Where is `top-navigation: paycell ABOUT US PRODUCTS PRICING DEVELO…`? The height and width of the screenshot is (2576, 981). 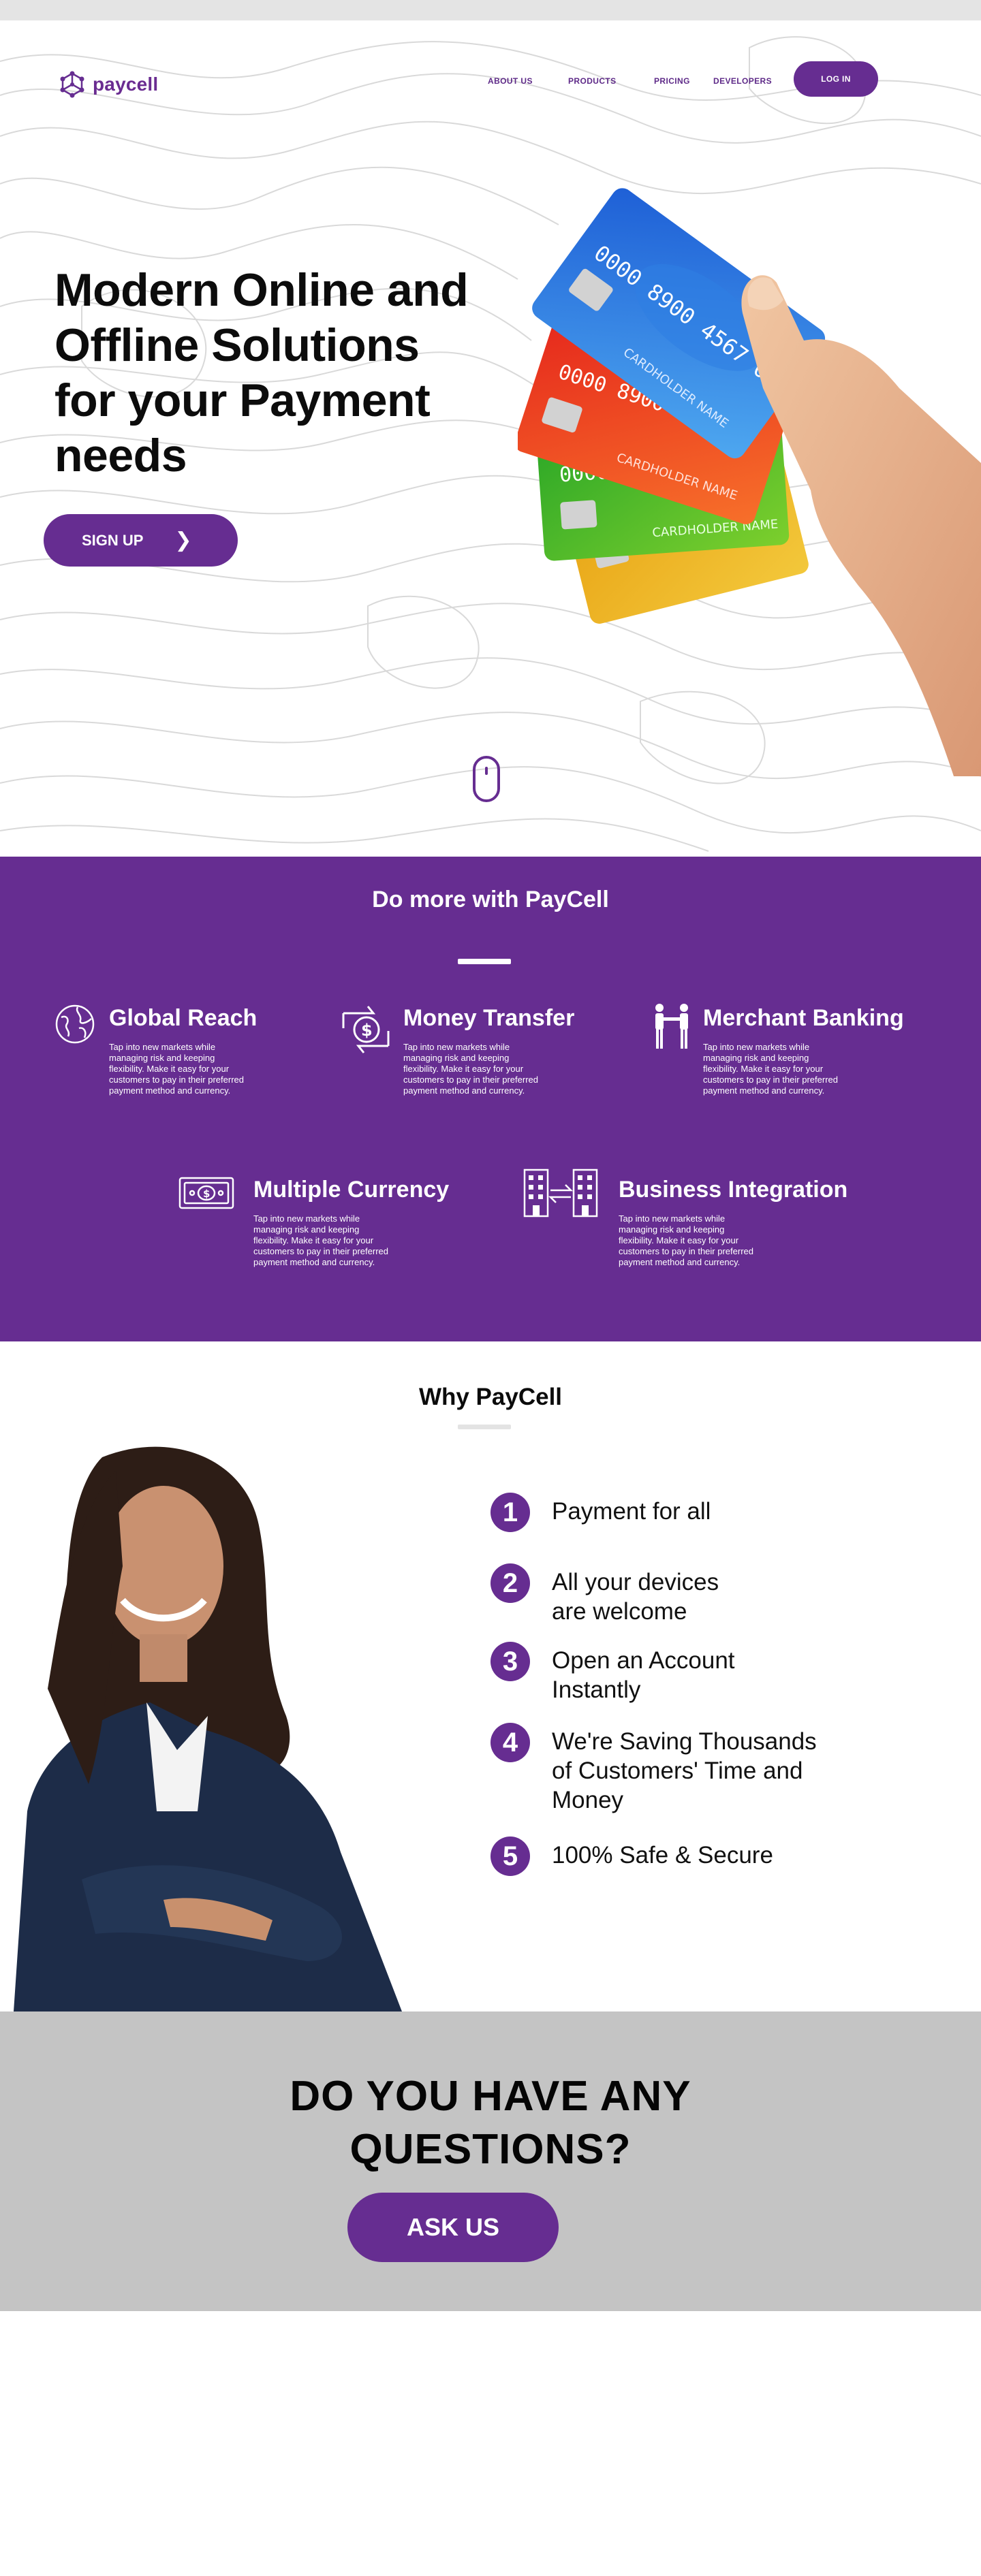
top-navigation: paycell ABOUT US PRODUCTS PRICING DEVELO… is located at coordinates (490, 85).